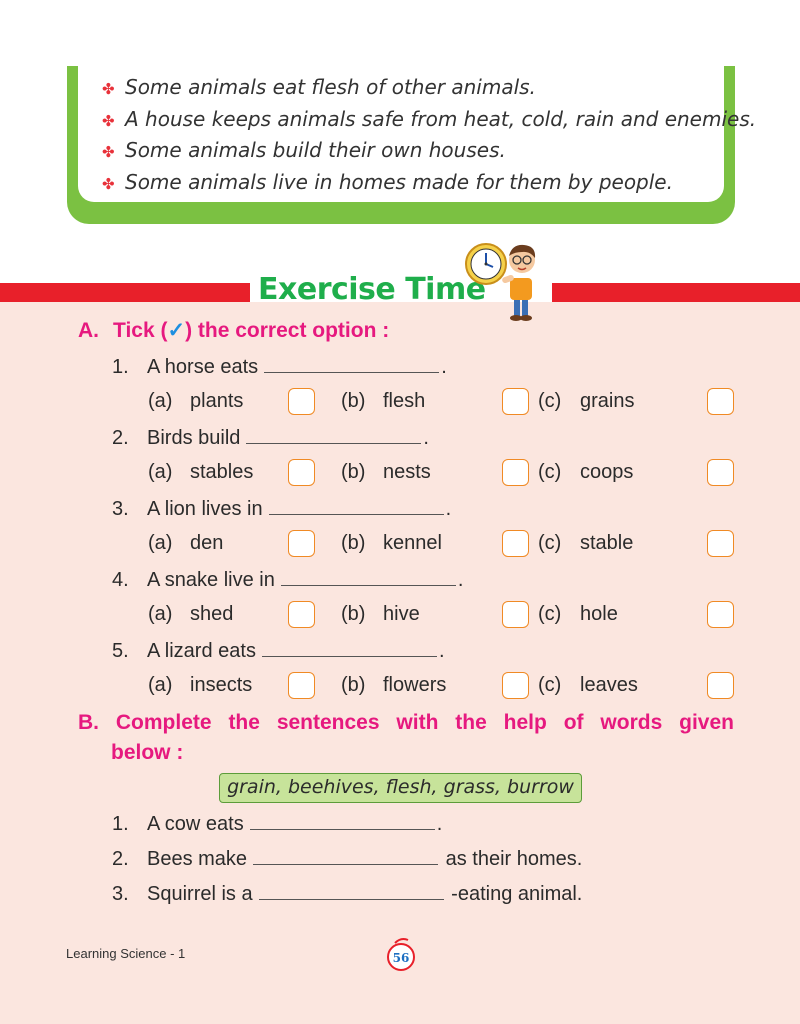 The image size is (800, 1024). What do you see at coordinates (221, 685) in the screenshot?
I see `option-text: insects` at bounding box center [221, 685].